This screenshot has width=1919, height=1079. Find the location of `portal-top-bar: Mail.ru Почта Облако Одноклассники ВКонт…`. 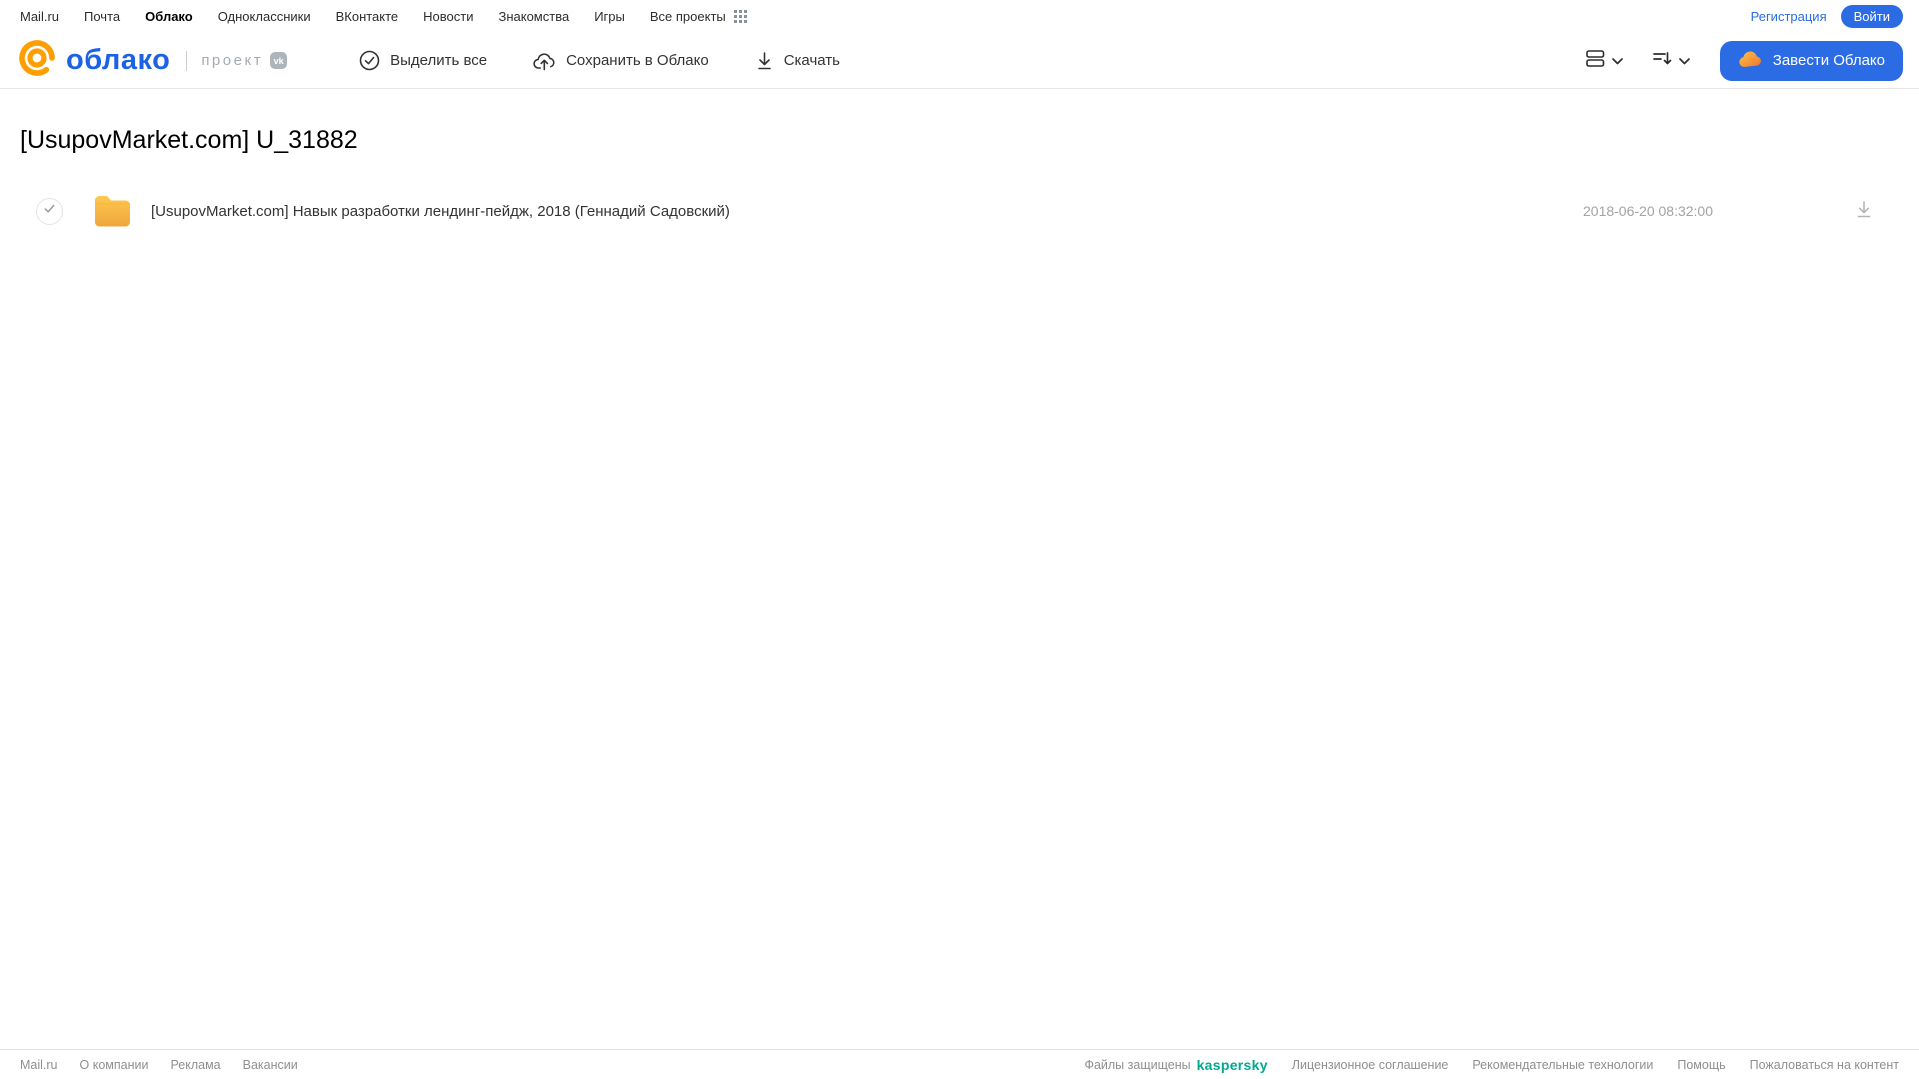

portal-top-bar: Mail.ru Почта Облако Одноклассники ВКонт… is located at coordinates (959, 16).